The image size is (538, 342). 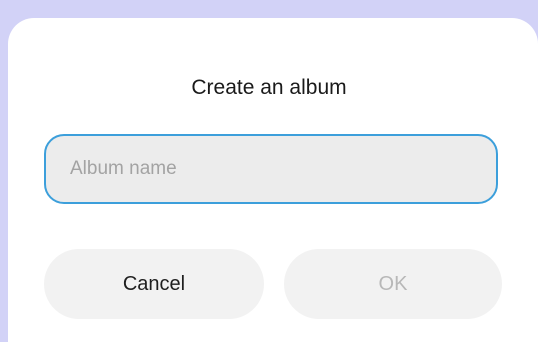 I want to click on dialog-title: Create an album, so click(x=269, y=87).